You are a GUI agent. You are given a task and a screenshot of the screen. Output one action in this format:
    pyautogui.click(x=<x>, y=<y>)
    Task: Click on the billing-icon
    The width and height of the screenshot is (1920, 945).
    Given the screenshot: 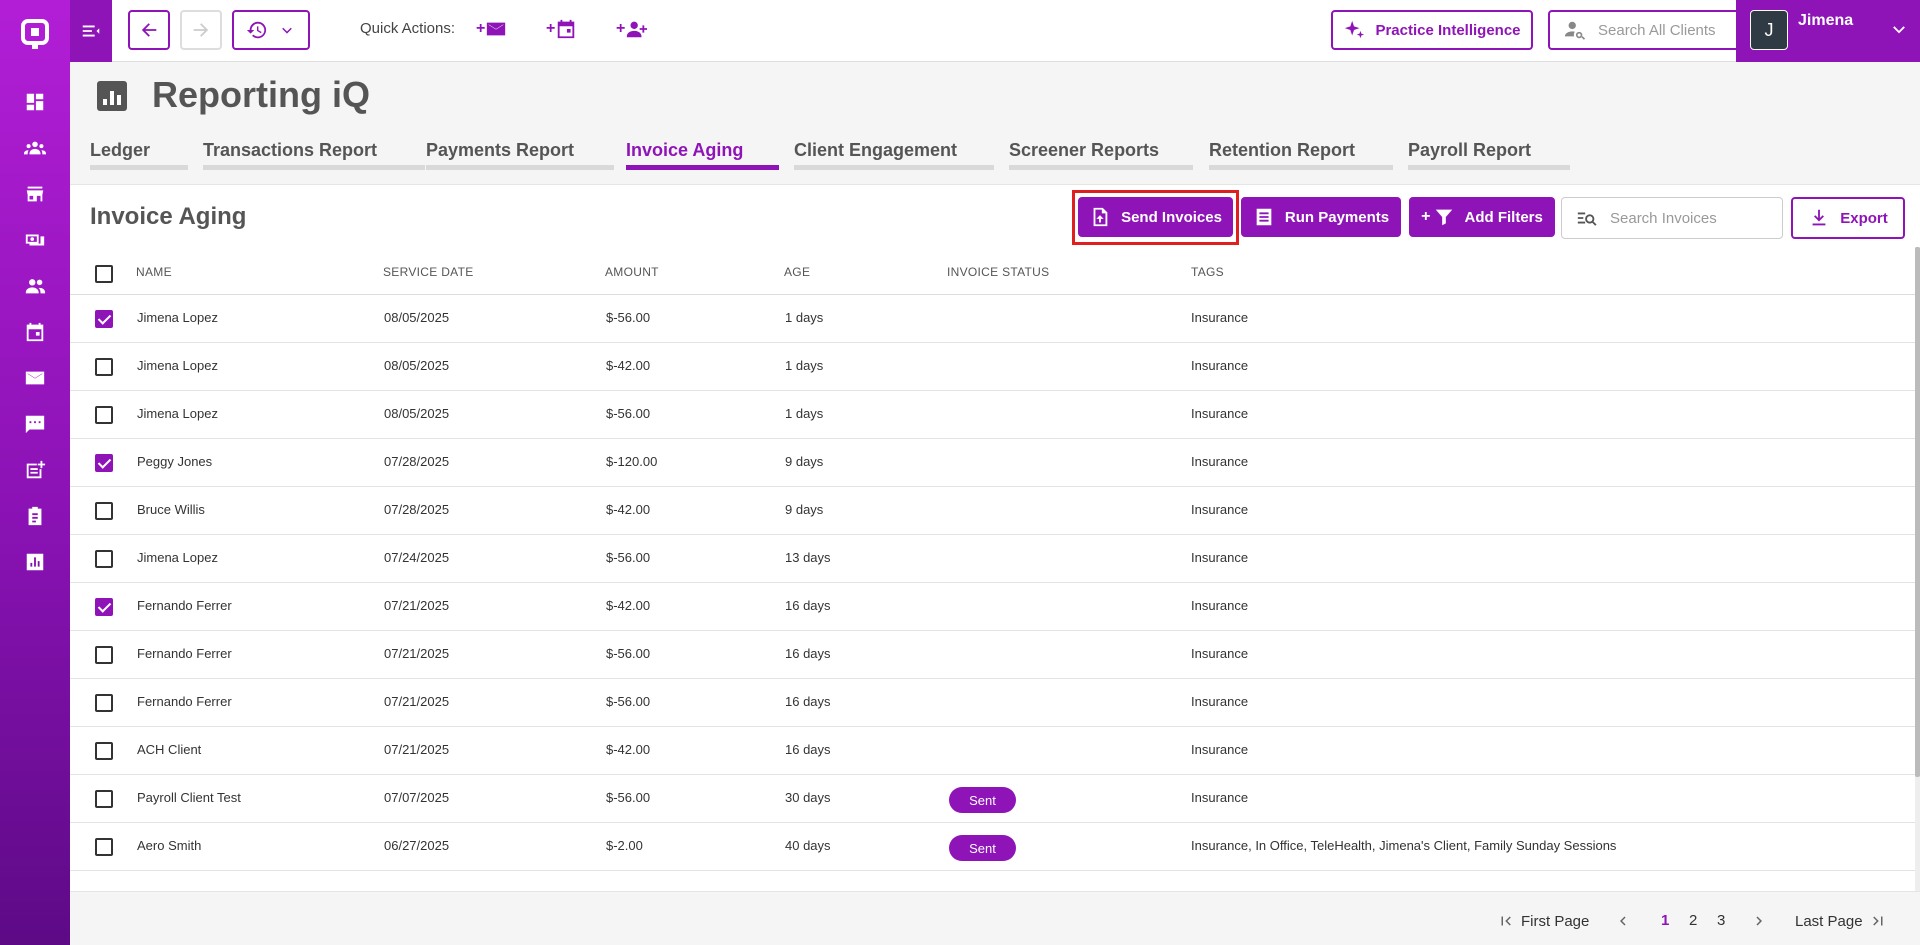 What is the action you would take?
    pyautogui.click(x=35, y=240)
    